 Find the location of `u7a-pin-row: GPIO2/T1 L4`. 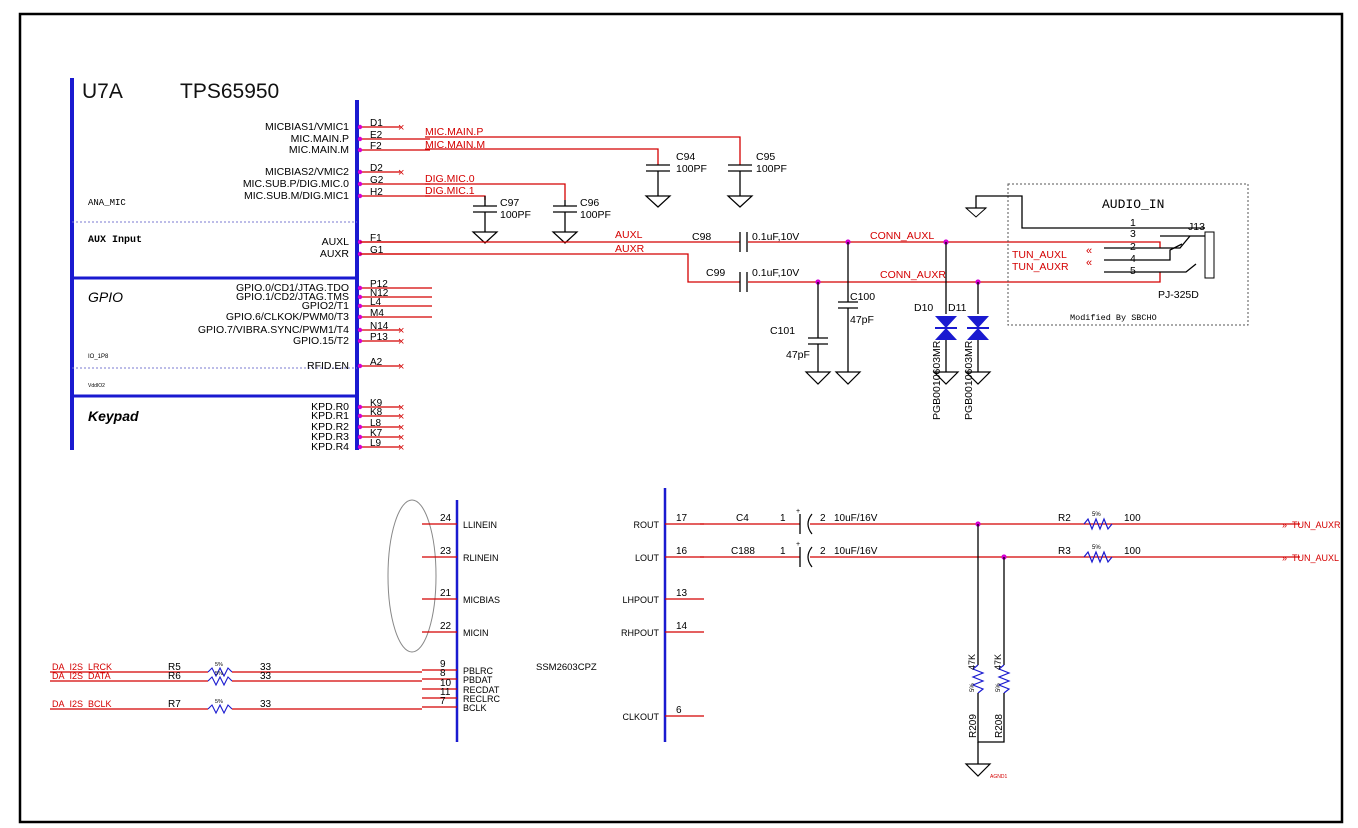

u7a-pin-row: GPIO2/T1 L4 is located at coordinates (367, 304).